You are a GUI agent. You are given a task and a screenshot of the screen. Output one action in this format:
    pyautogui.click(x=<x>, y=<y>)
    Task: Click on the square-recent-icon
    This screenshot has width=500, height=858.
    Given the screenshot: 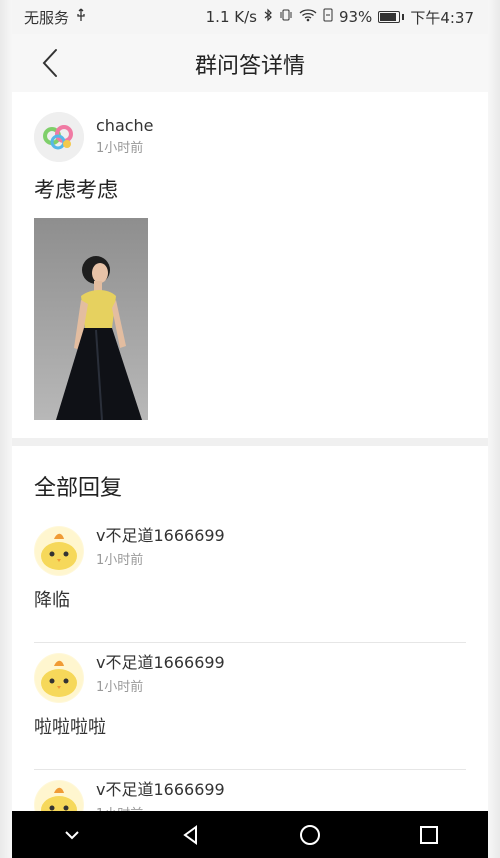 What is the action you would take?
    pyautogui.click(x=428, y=834)
    